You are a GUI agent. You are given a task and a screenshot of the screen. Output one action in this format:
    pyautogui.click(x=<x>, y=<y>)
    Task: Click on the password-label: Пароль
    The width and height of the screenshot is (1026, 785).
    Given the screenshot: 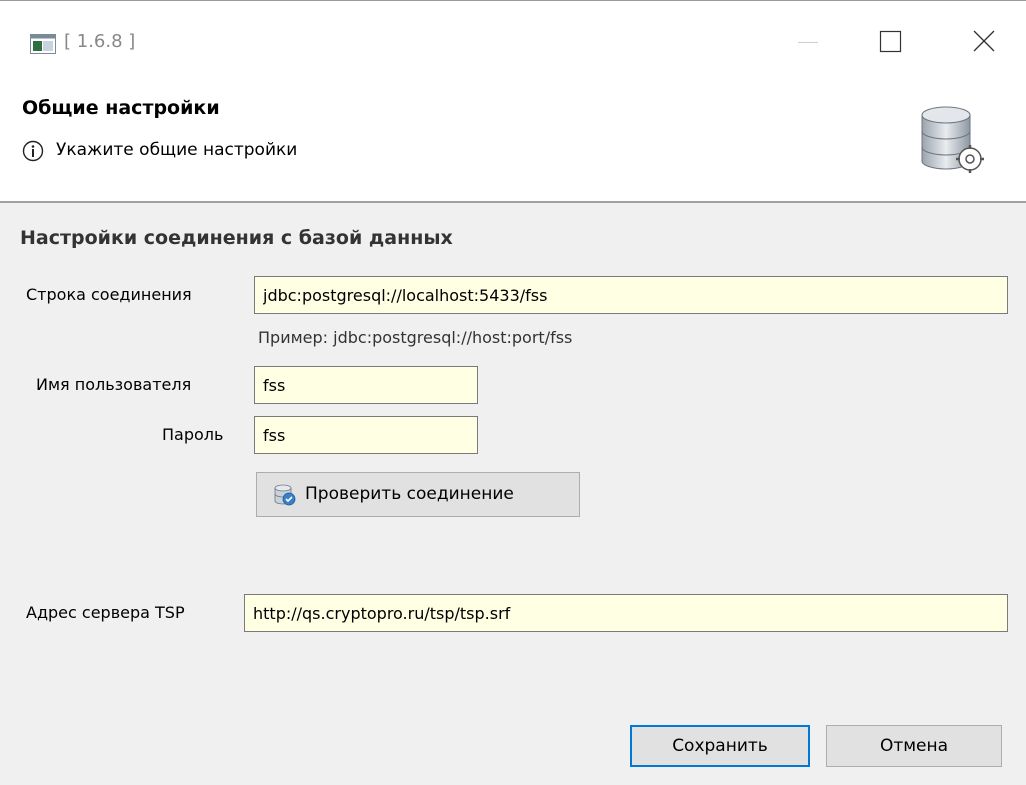 What is the action you would take?
    pyautogui.click(x=193, y=434)
    